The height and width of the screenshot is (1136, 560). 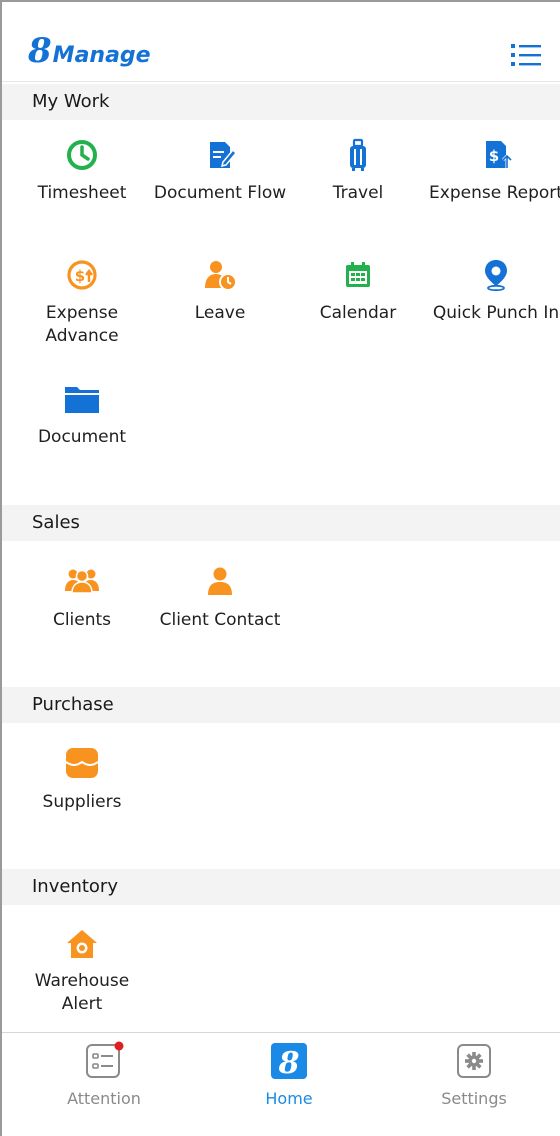 I want to click on tile-expense-report: $ Expense Report, so click(x=493, y=171).